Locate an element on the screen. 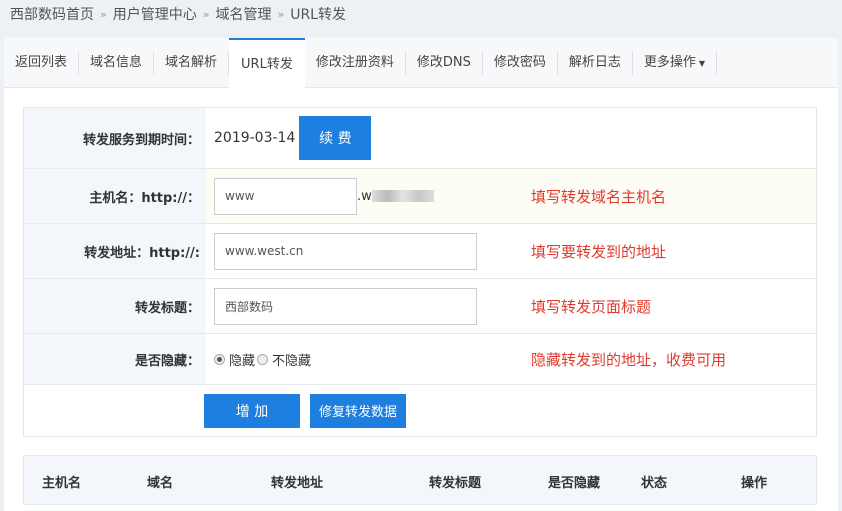  url-hint: 填写要转发到的地址 is located at coordinates (599, 251).